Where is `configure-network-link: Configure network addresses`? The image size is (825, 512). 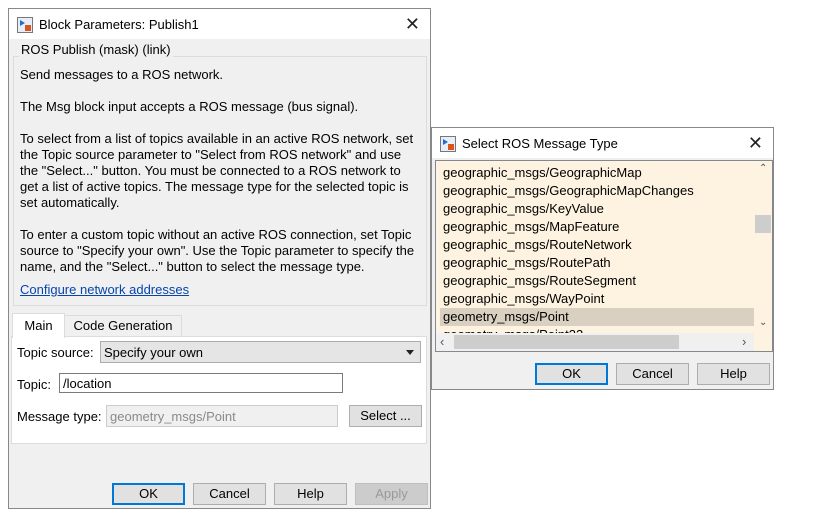 configure-network-link: Configure network addresses is located at coordinates (104, 289).